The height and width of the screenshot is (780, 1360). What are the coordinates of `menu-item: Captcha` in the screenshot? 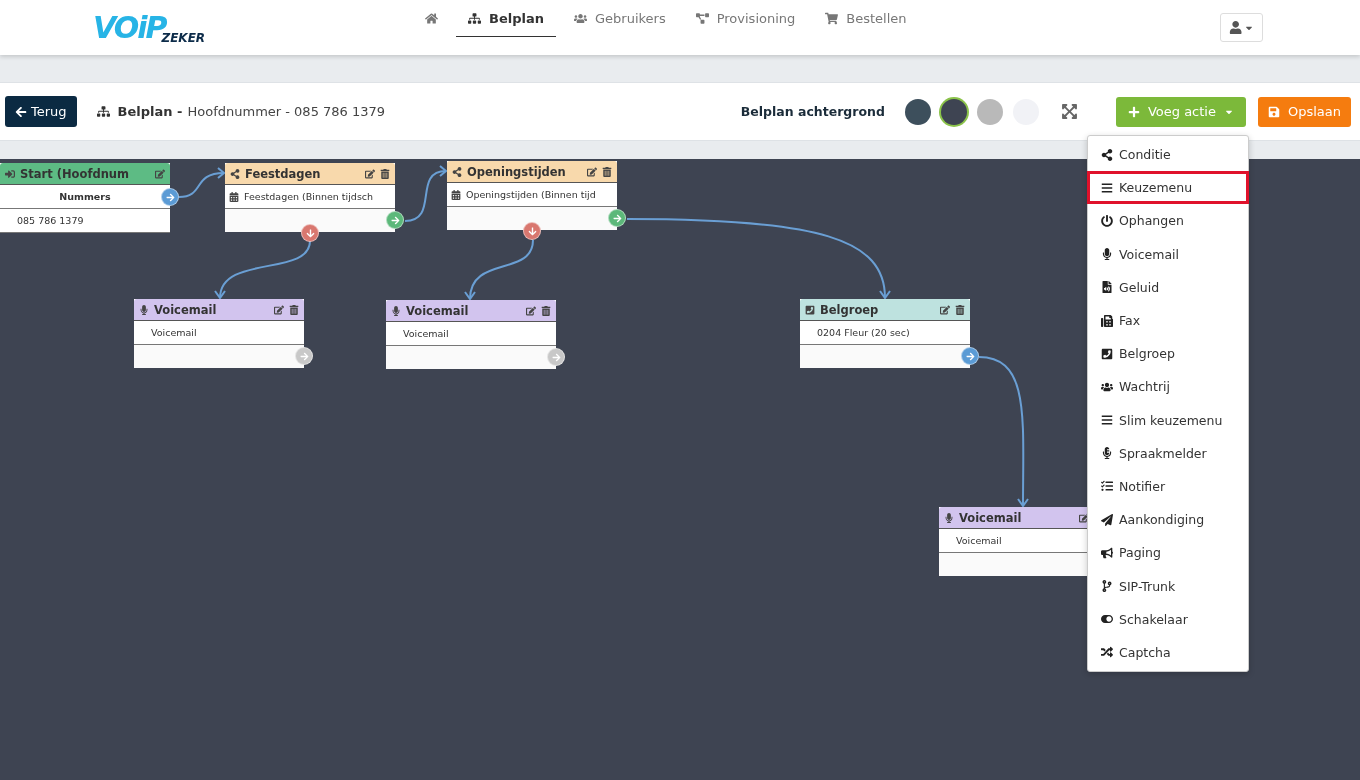 It's located at (1168, 652).